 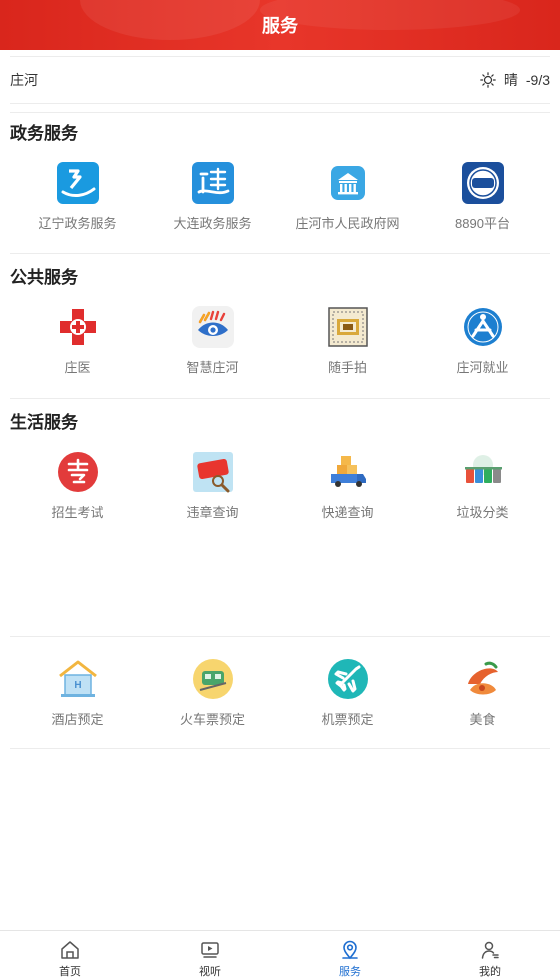 What do you see at coordinates (24, 80) in the screenshot?
I see `location-label: 庄河` at bounding box center [24, 80].